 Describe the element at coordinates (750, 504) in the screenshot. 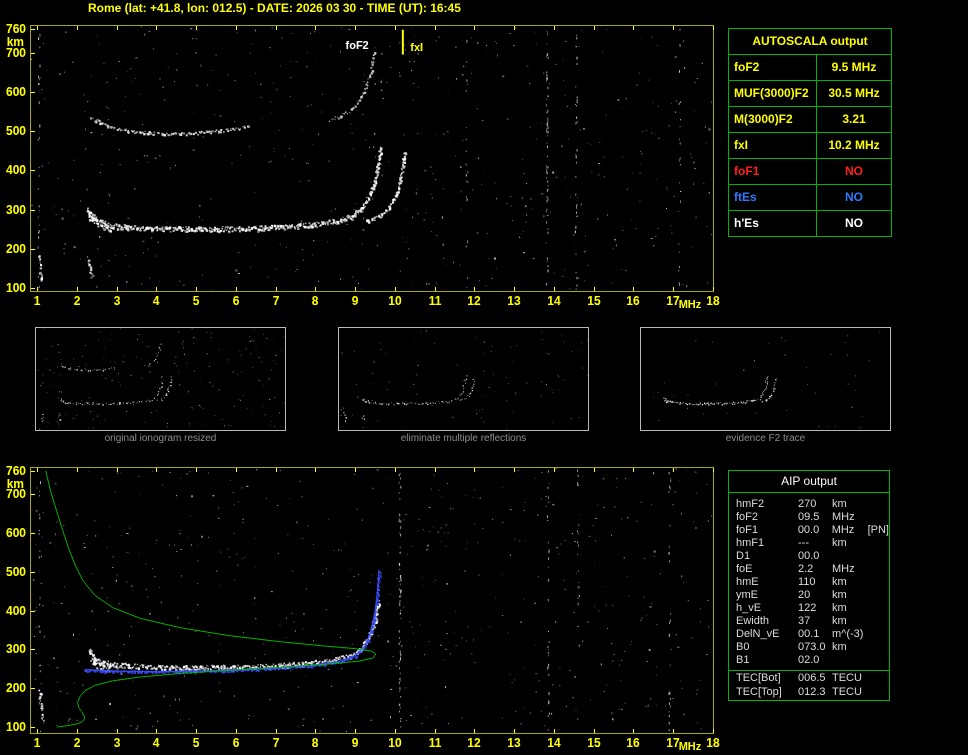

I see `aip-param-name: hmF2` at that location.